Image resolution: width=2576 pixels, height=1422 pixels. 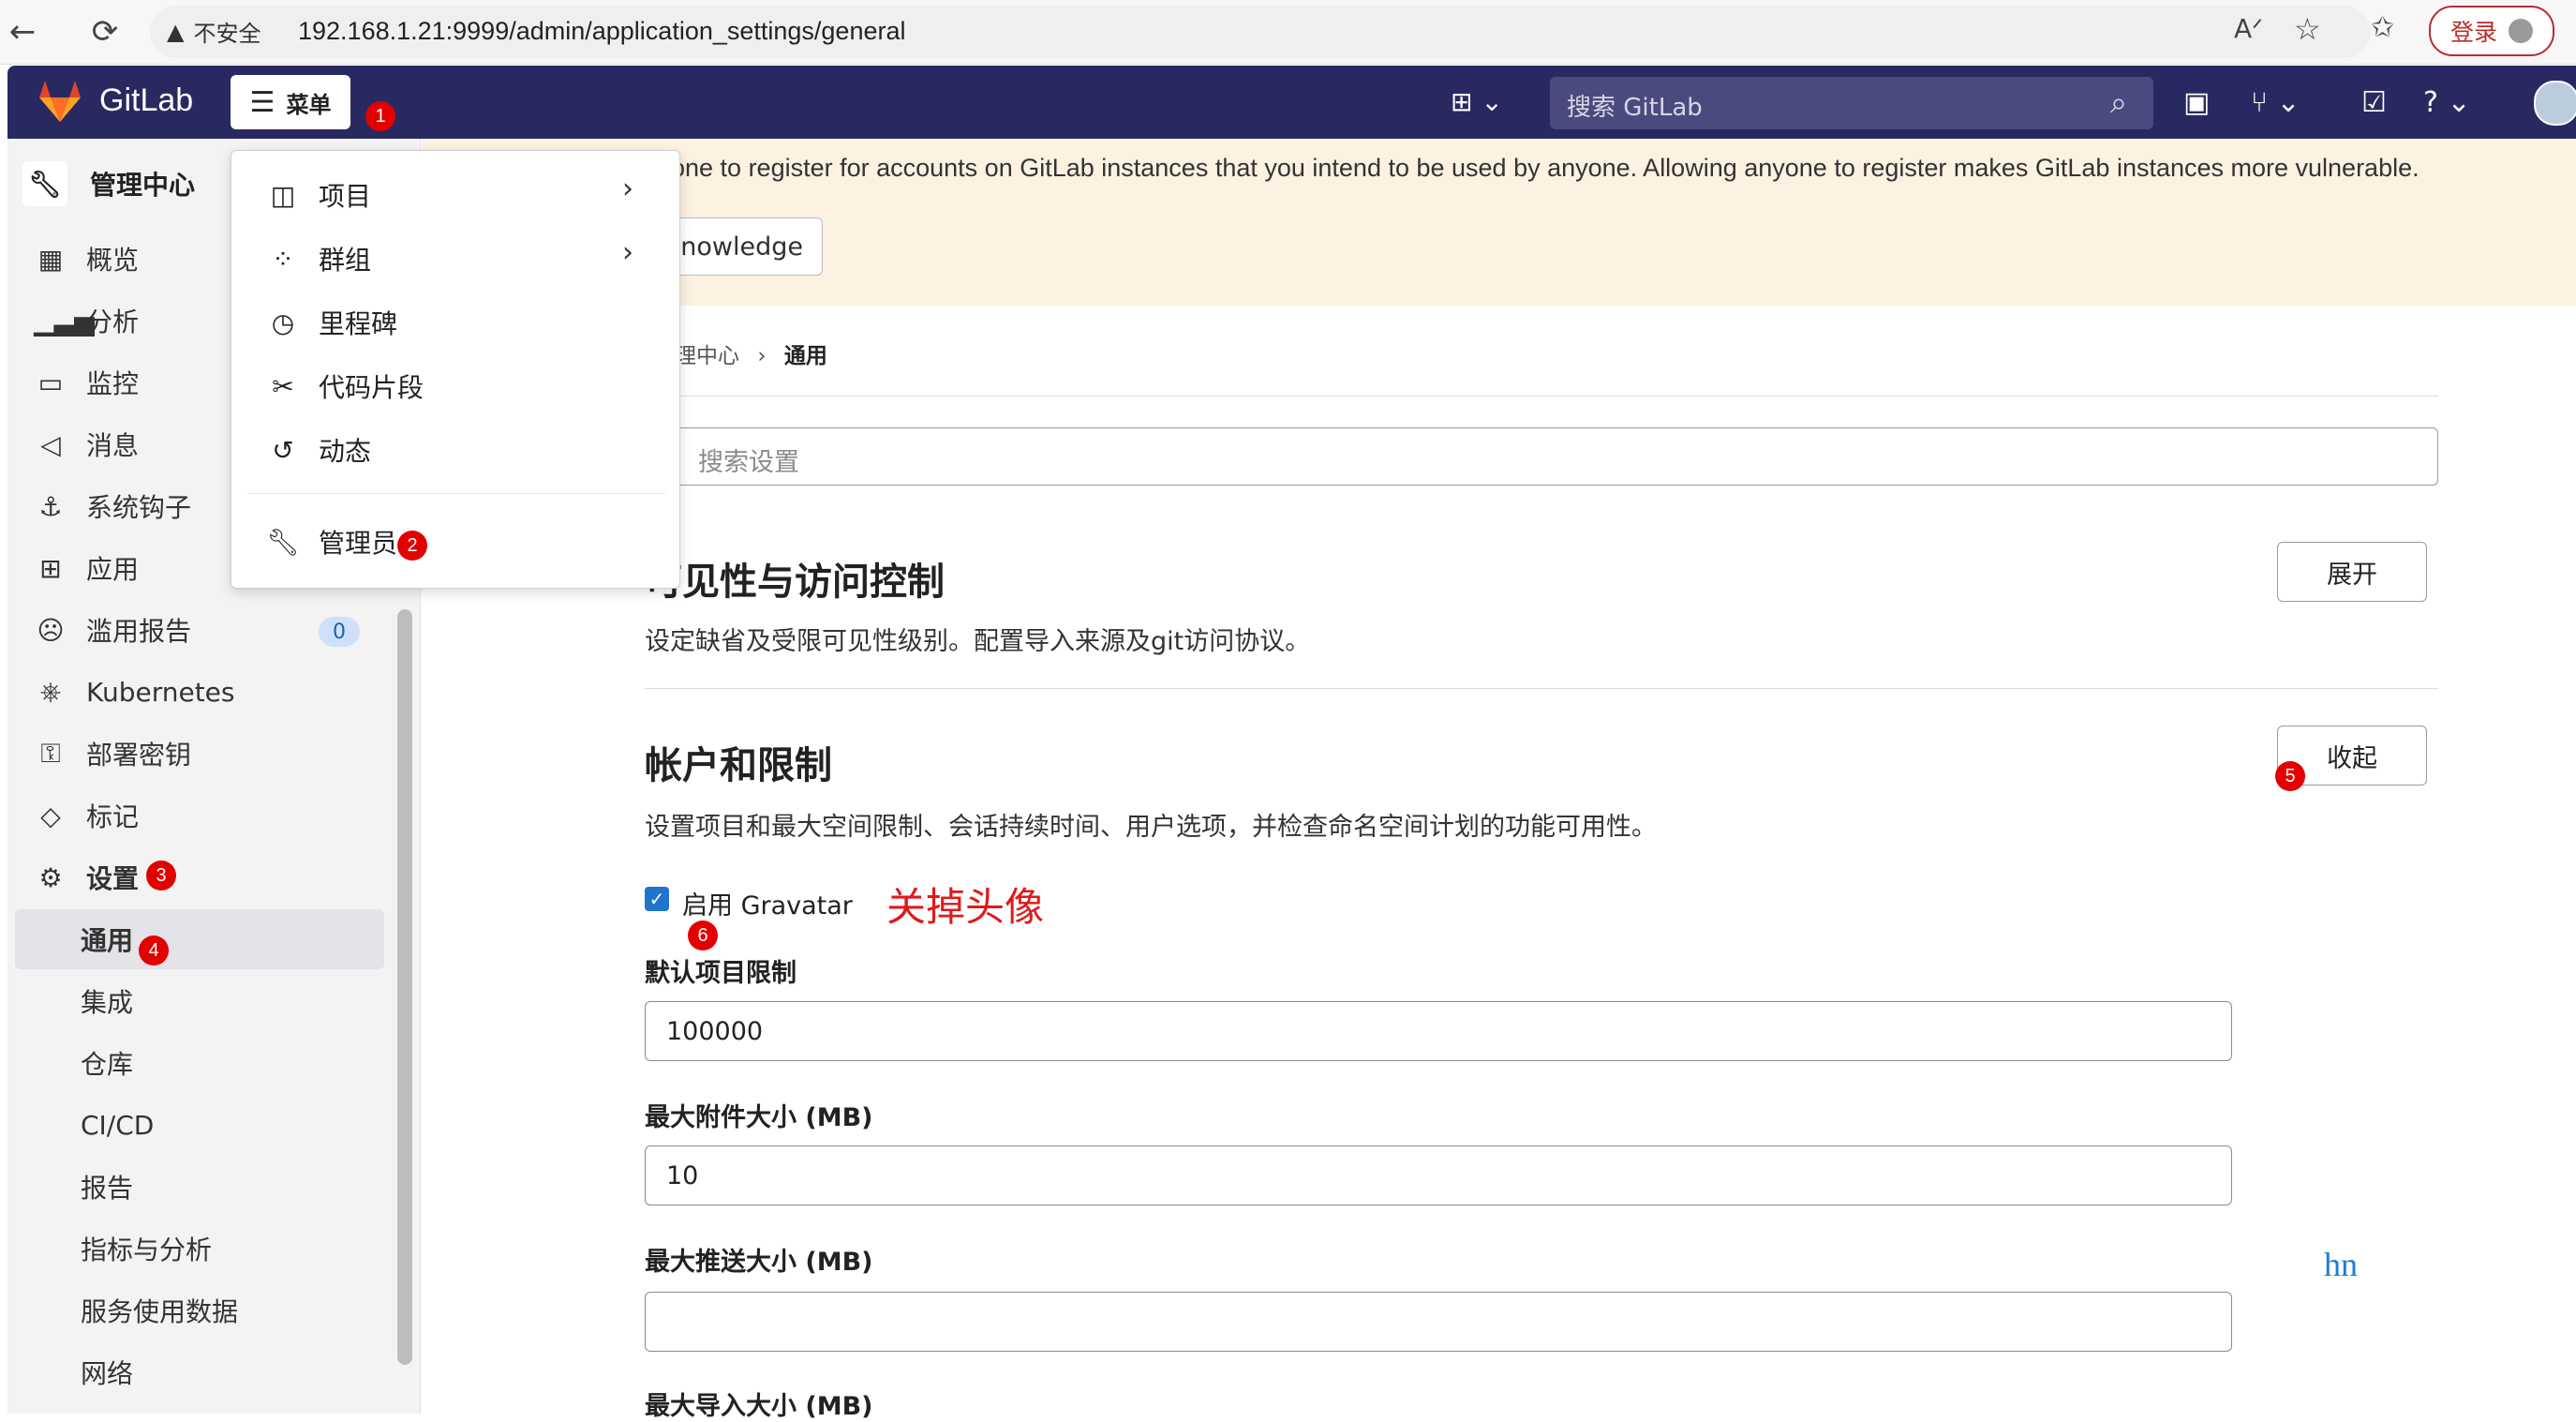 I want to click on login-button: 登录, so click(x=2491, y=31).